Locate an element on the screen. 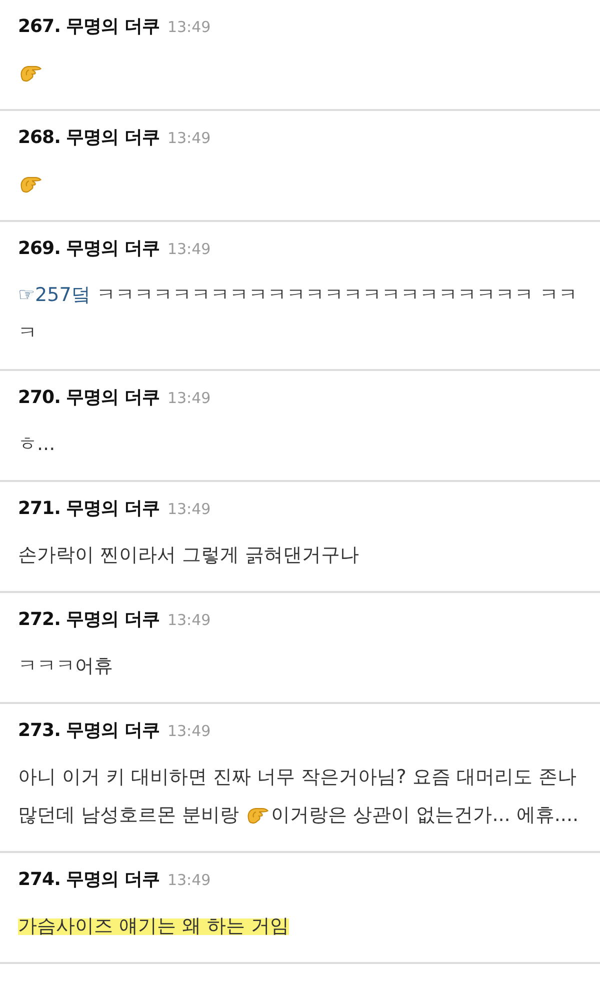 This screenshot has height=996, width=600. comment-text: 손가락이 찐이라서 그렇게 긁혀댄거구나 is located at coordinates (189, 555).